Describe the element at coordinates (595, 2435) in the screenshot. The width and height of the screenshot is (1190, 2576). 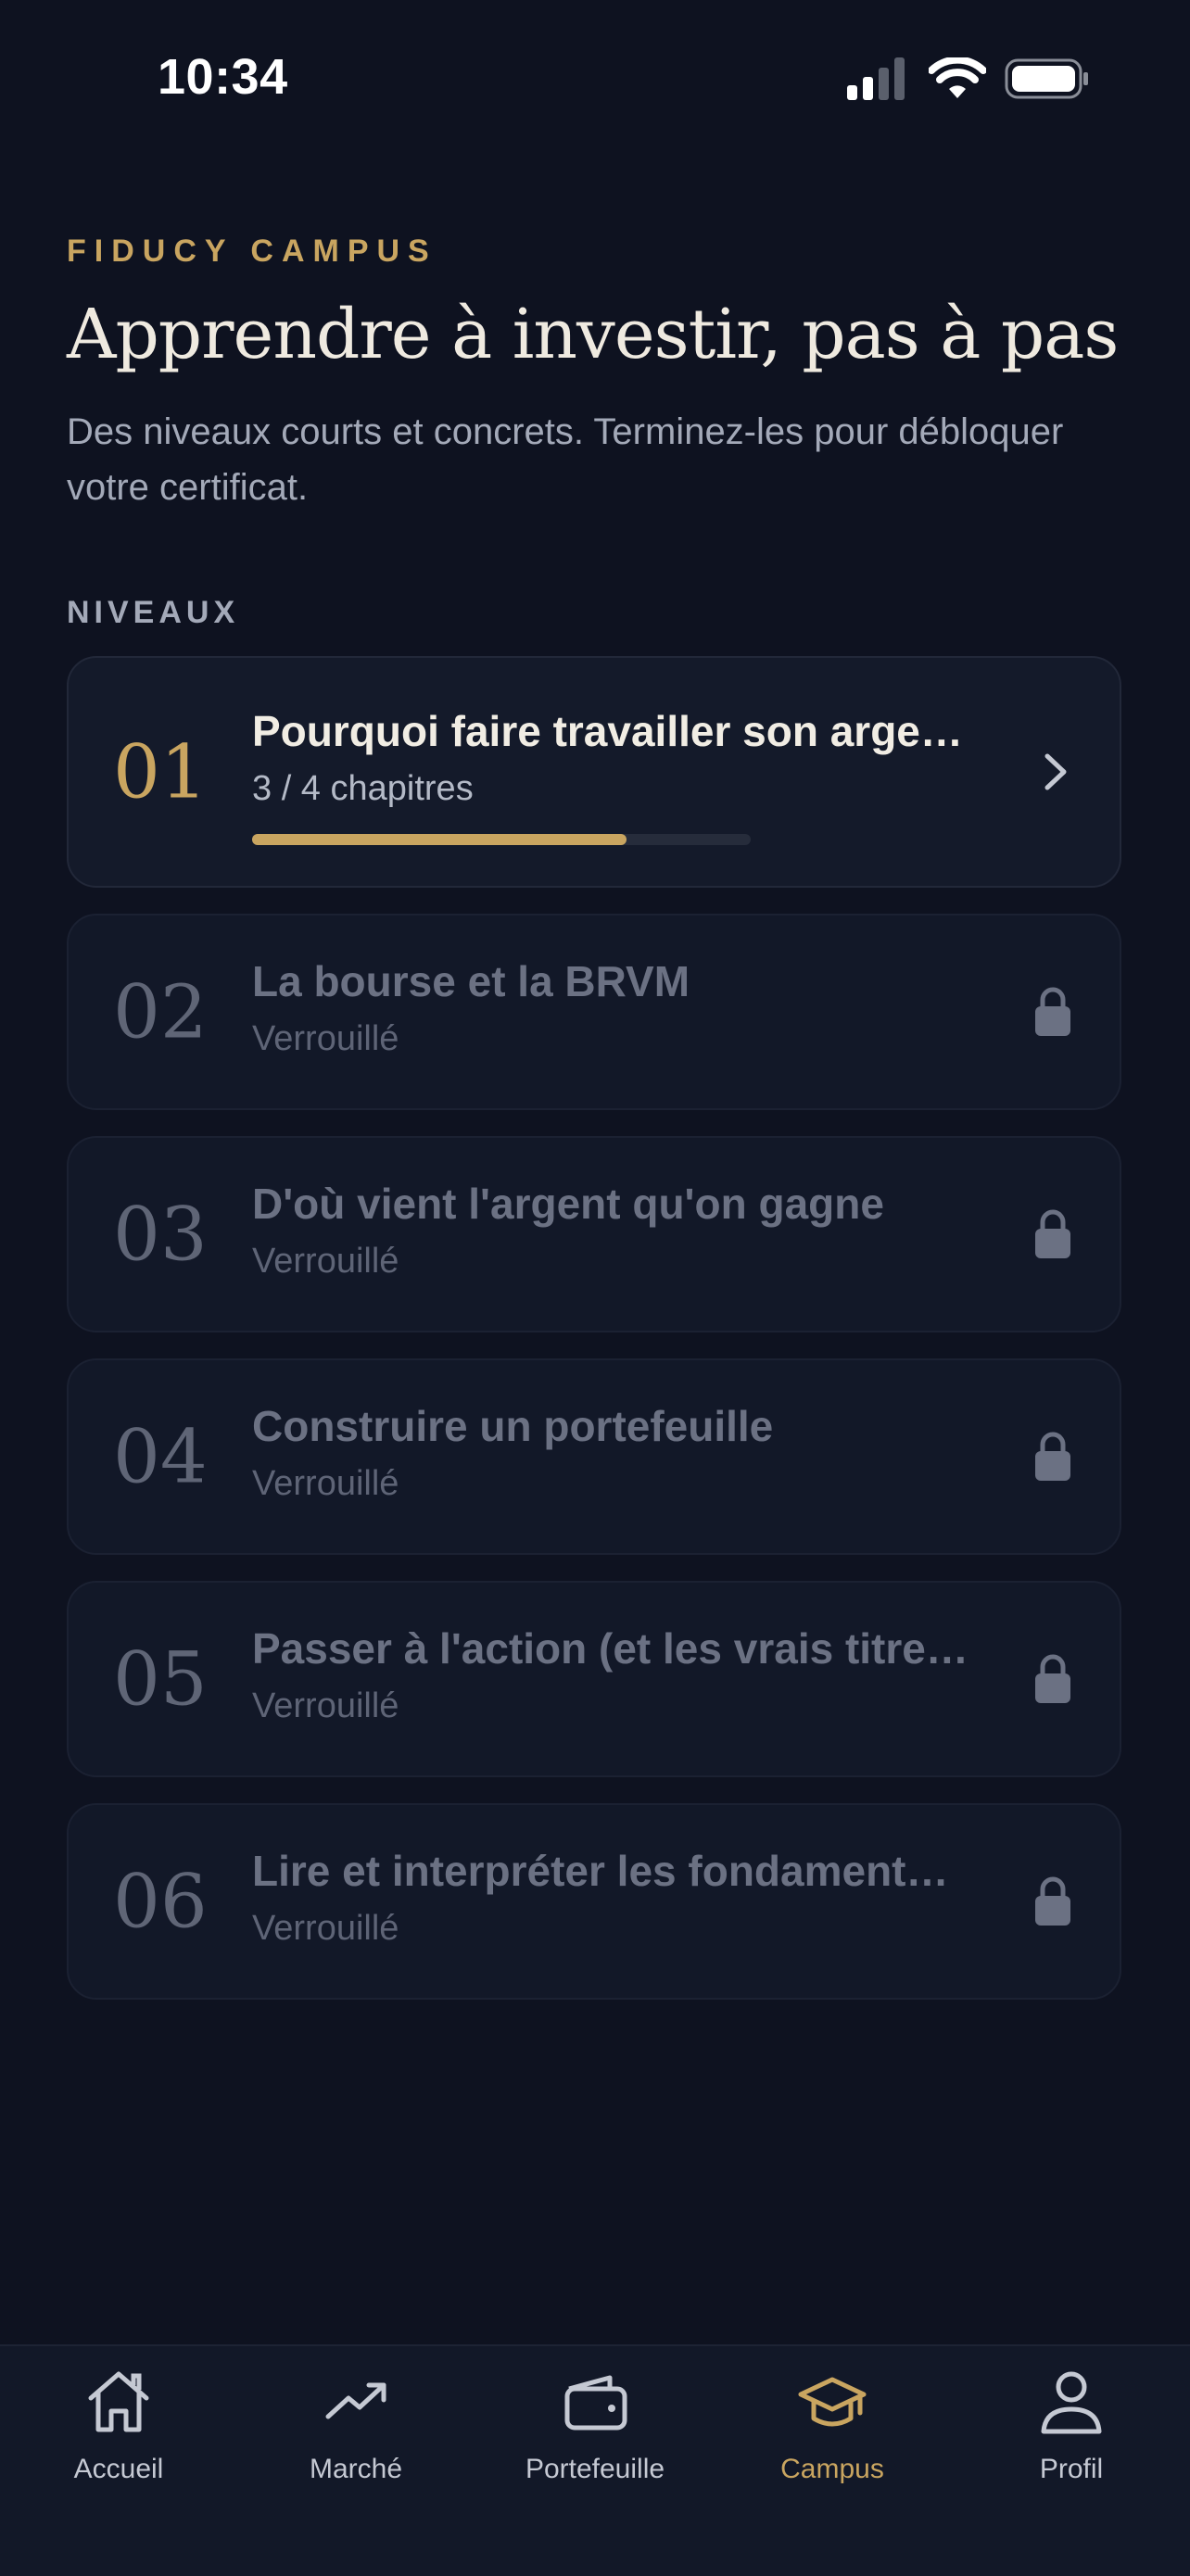
I see `tab-portefeuille: Portefeuille` at that location.